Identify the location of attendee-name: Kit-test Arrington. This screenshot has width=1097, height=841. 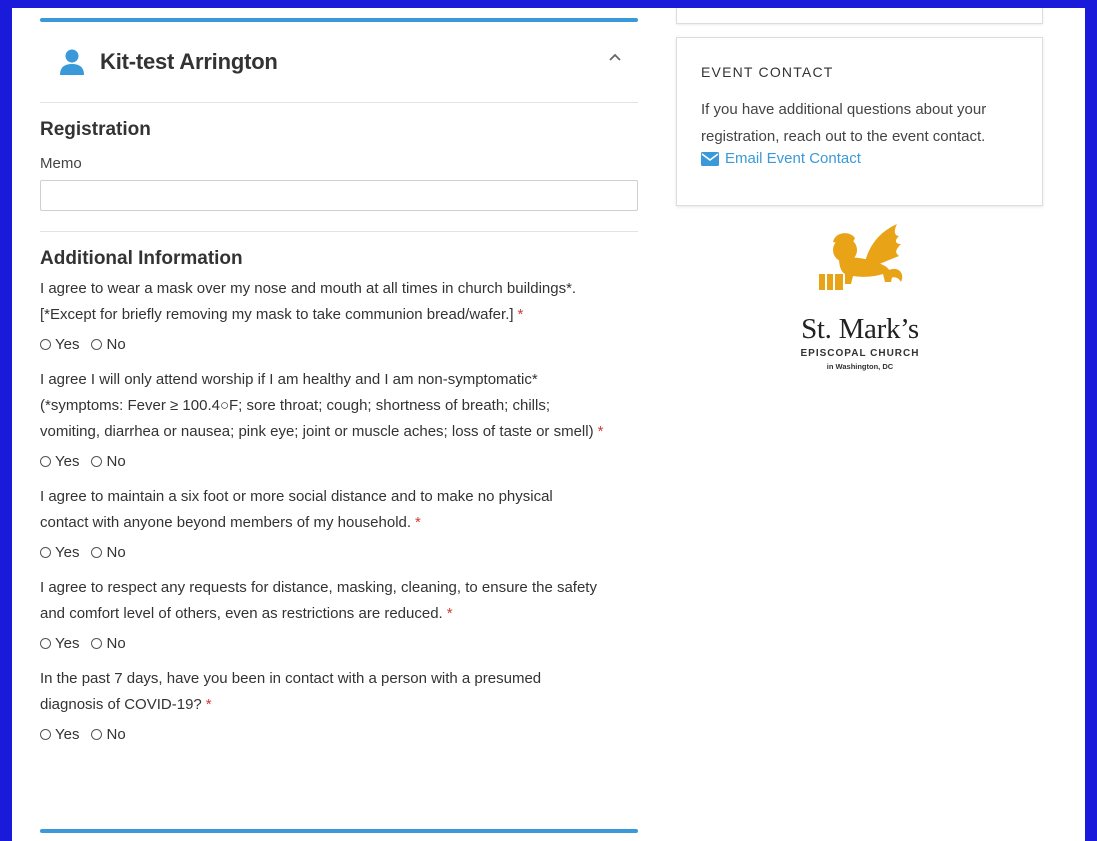
(189, 61).